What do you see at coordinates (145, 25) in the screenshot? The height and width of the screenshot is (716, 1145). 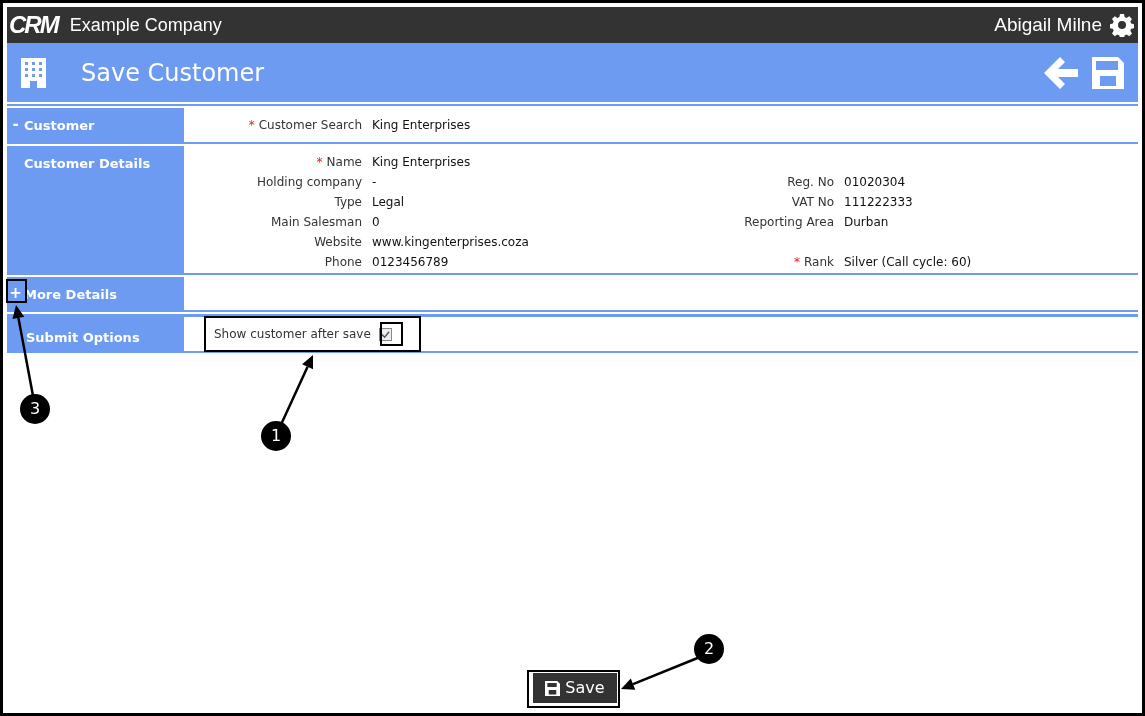 I see `company-name: Example Company` at bounding box center [145, 25].